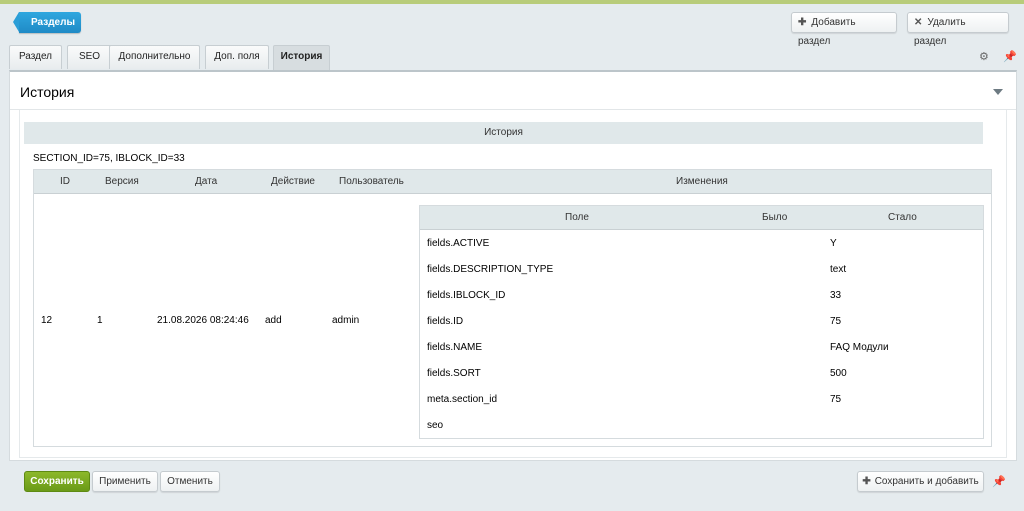 The height and width of the screenshot is (511, 1024). I want to click on change-became: 33, so click(836, 295).